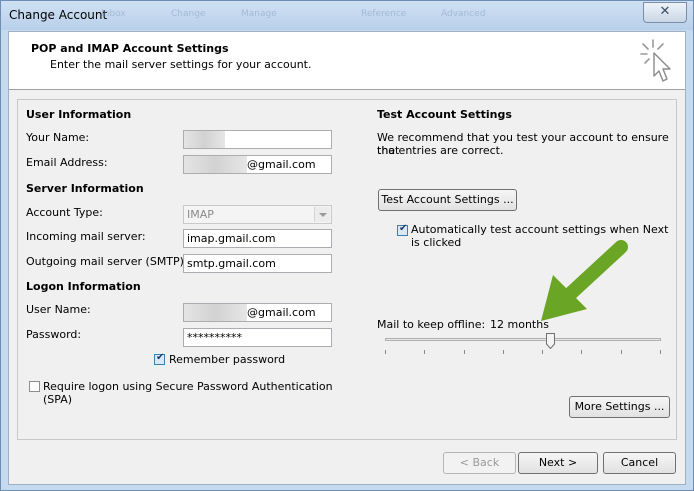 This screenshot has width=694, height=491. I want to click on header-title: POP and IMAP Account Settings, so click(130, 48).